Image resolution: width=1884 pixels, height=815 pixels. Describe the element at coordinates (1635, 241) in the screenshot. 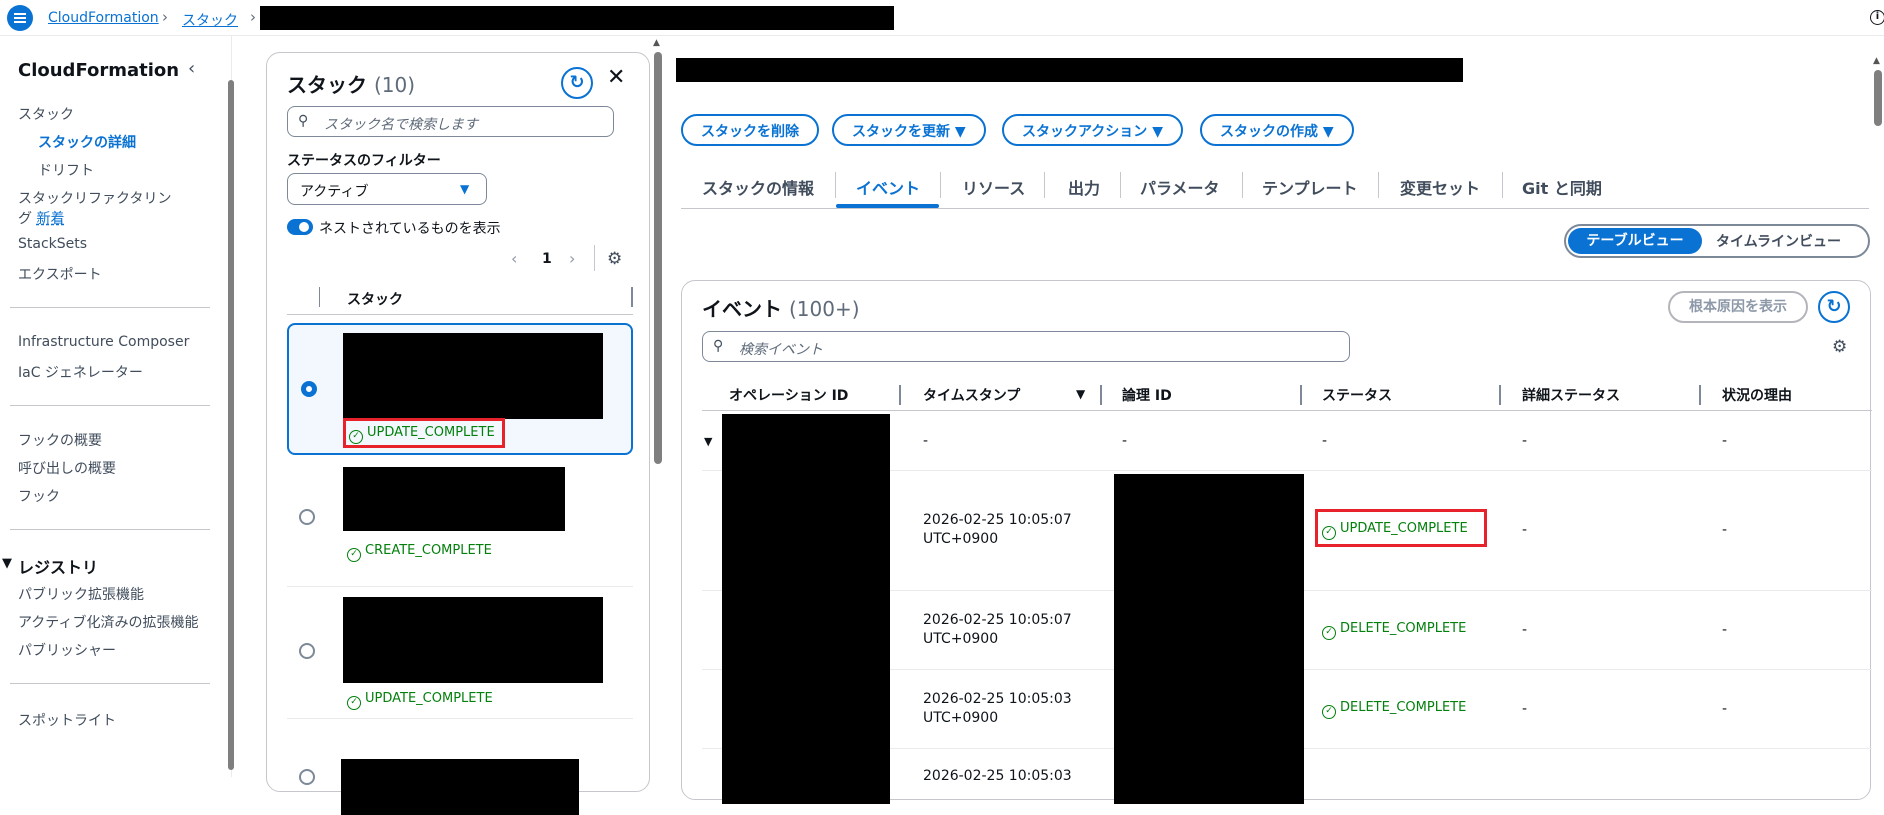

I see `table-view-button: テーブルビュー` at that location.